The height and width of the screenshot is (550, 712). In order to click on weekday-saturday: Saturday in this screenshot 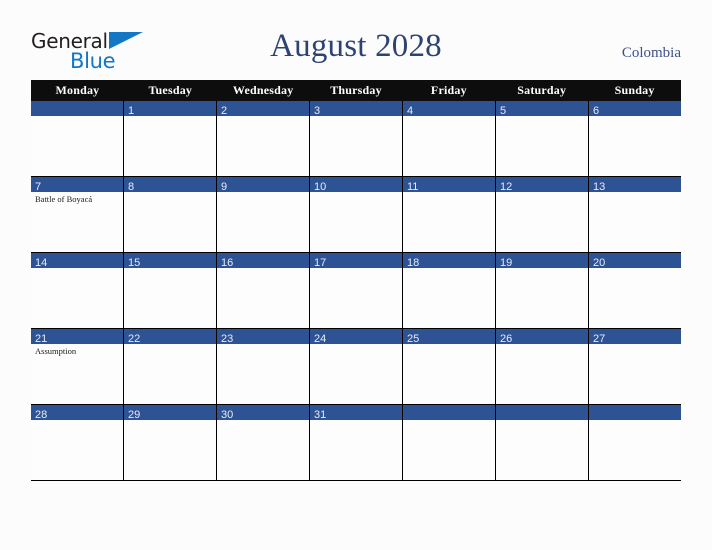, I will do `click(542, 90)`.